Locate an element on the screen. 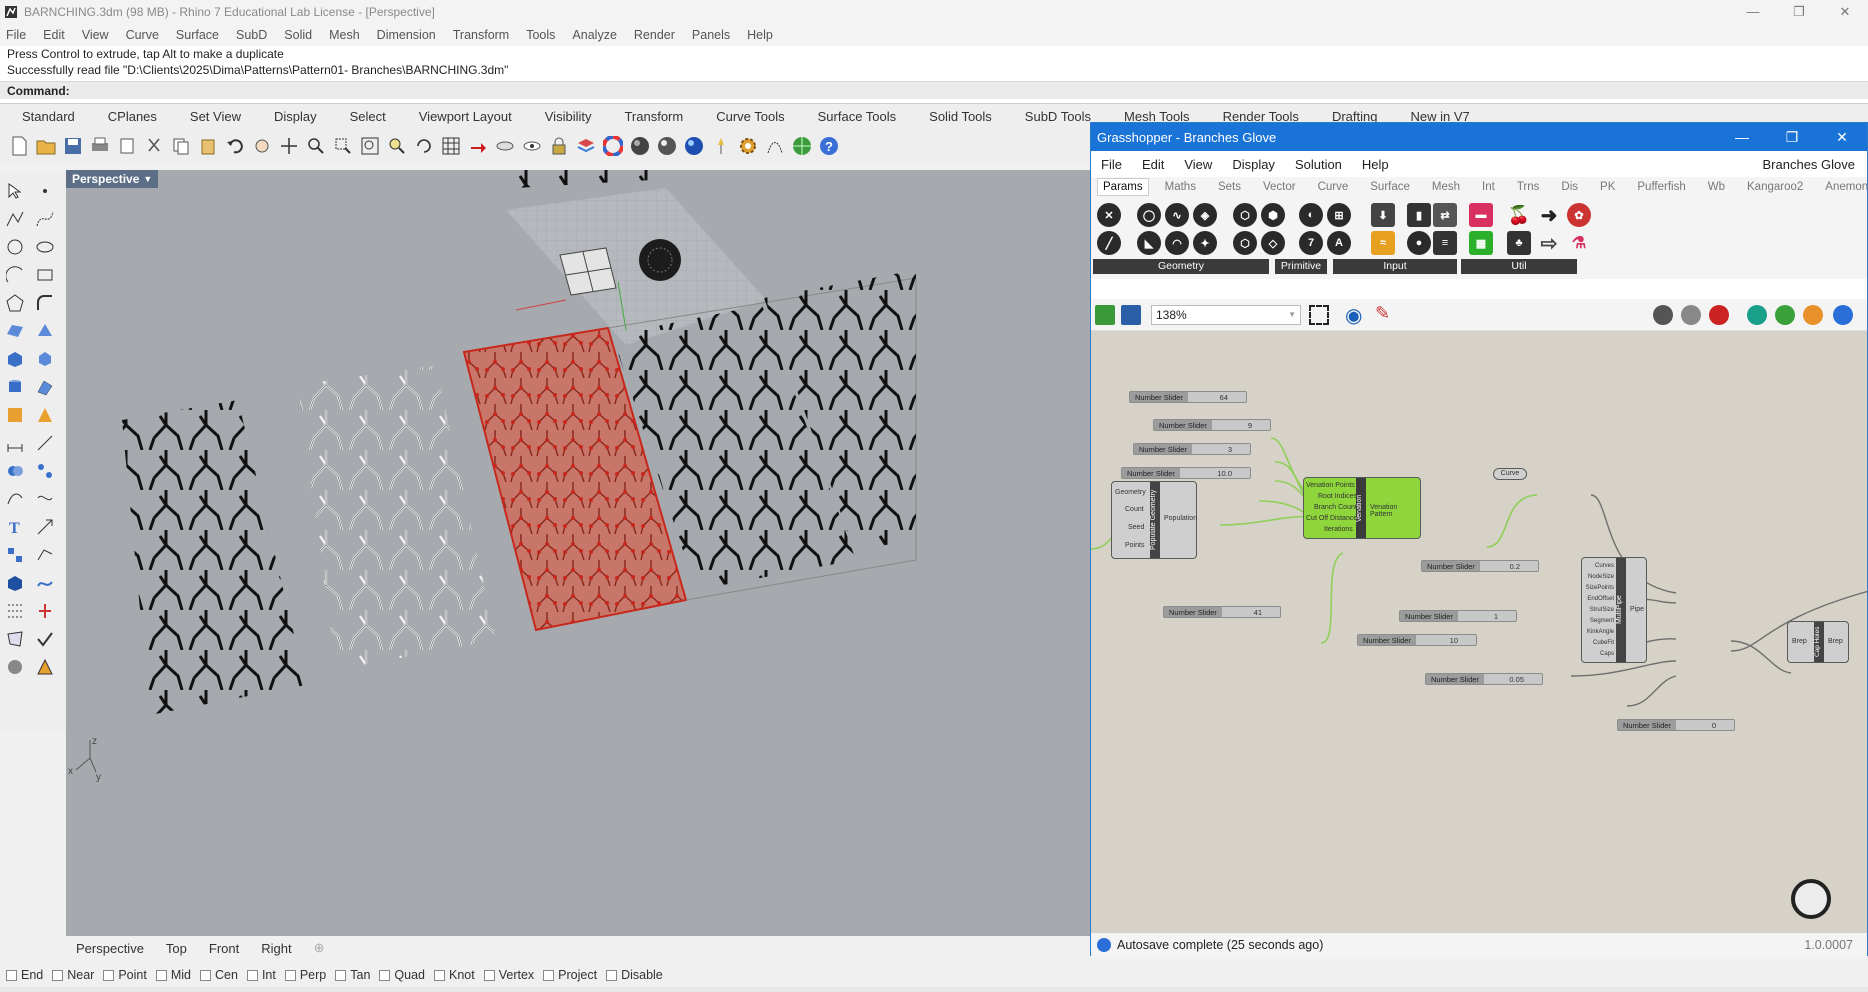 The height and width of the screenshot is (992, 1868). command-prompt: Command: is located at coordinates (934, 90).